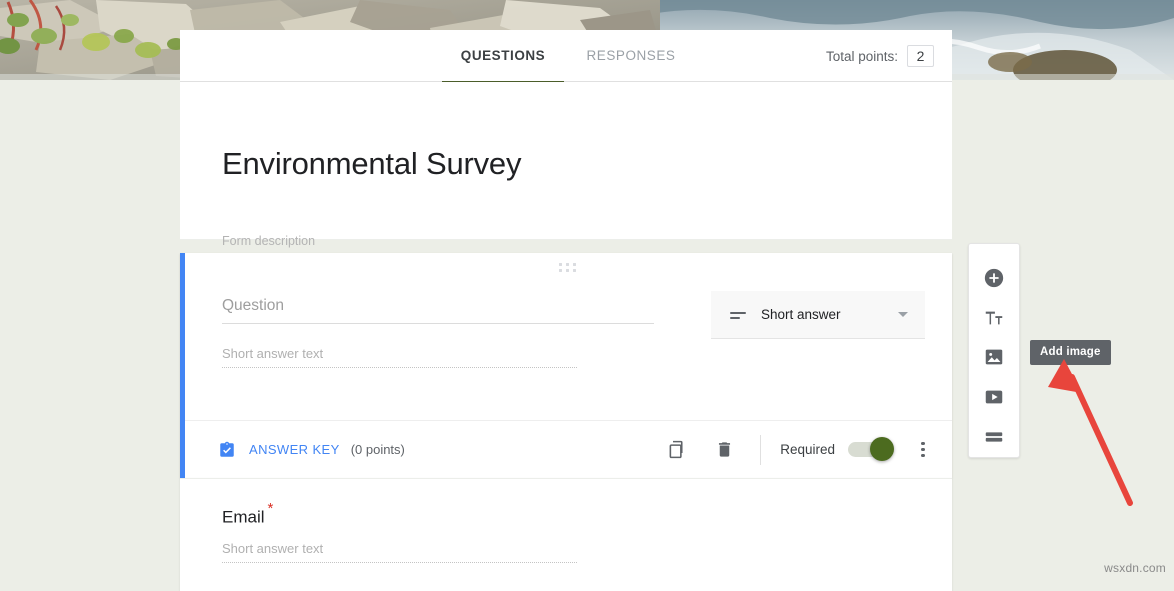 This screenshot has height=591, width=1174. Describe the element at coordinates (807, 449) in the screenshot. I see `required-label: Required` at that location.